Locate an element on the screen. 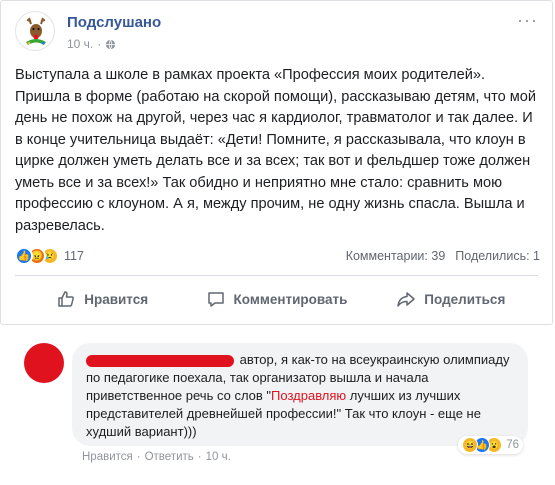 The width and height of the screenshot is (555, 485). comment-button: Комментировать is located at coordinates (276, 299).